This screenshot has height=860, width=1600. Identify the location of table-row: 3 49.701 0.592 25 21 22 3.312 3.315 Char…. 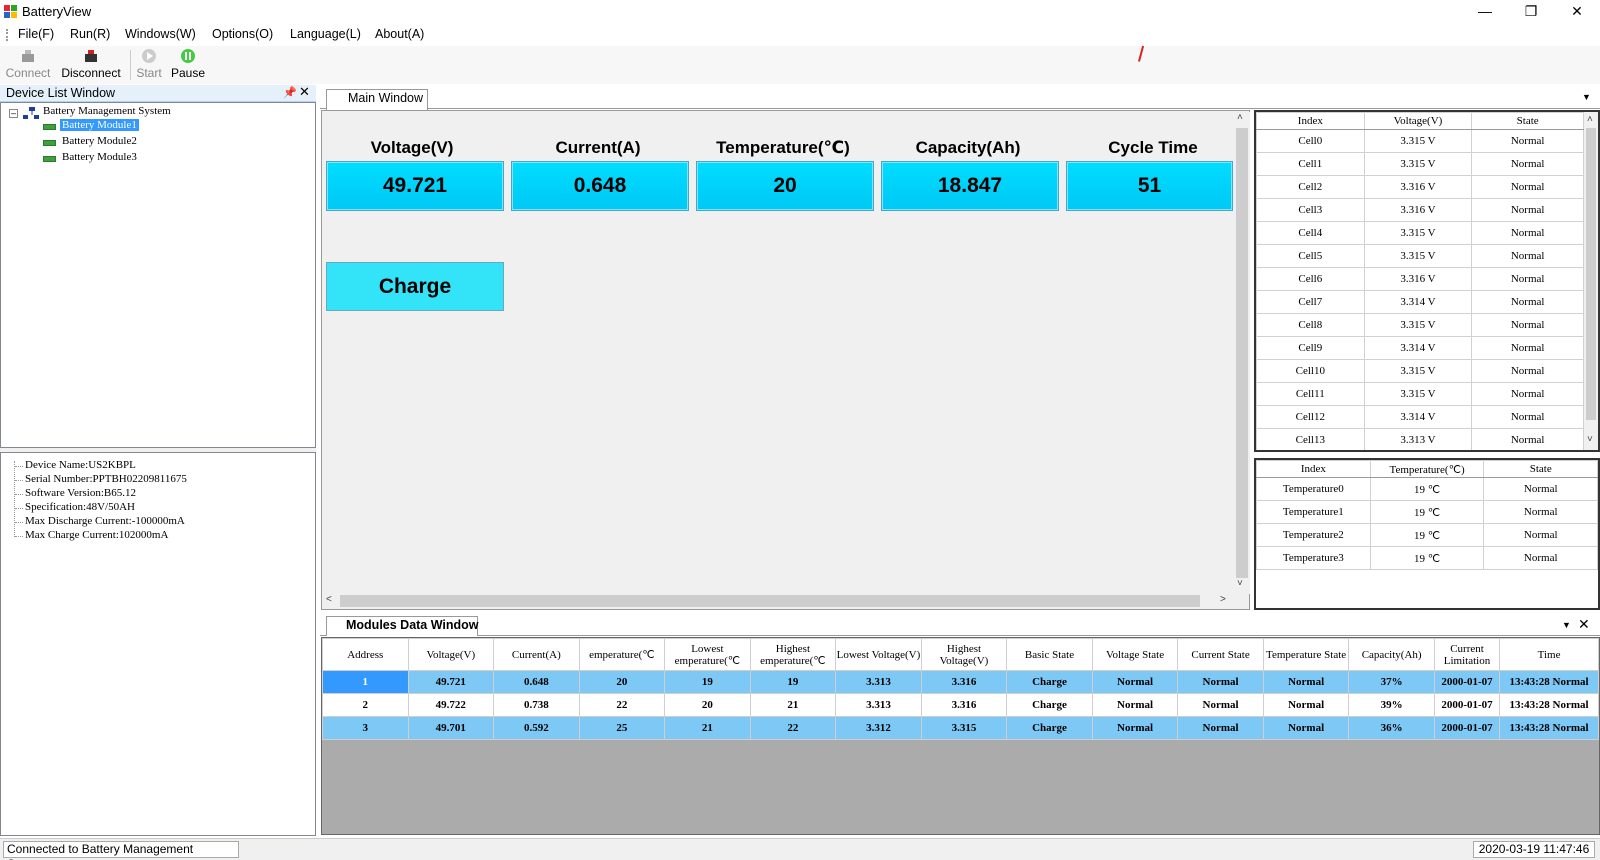
(960, 728).